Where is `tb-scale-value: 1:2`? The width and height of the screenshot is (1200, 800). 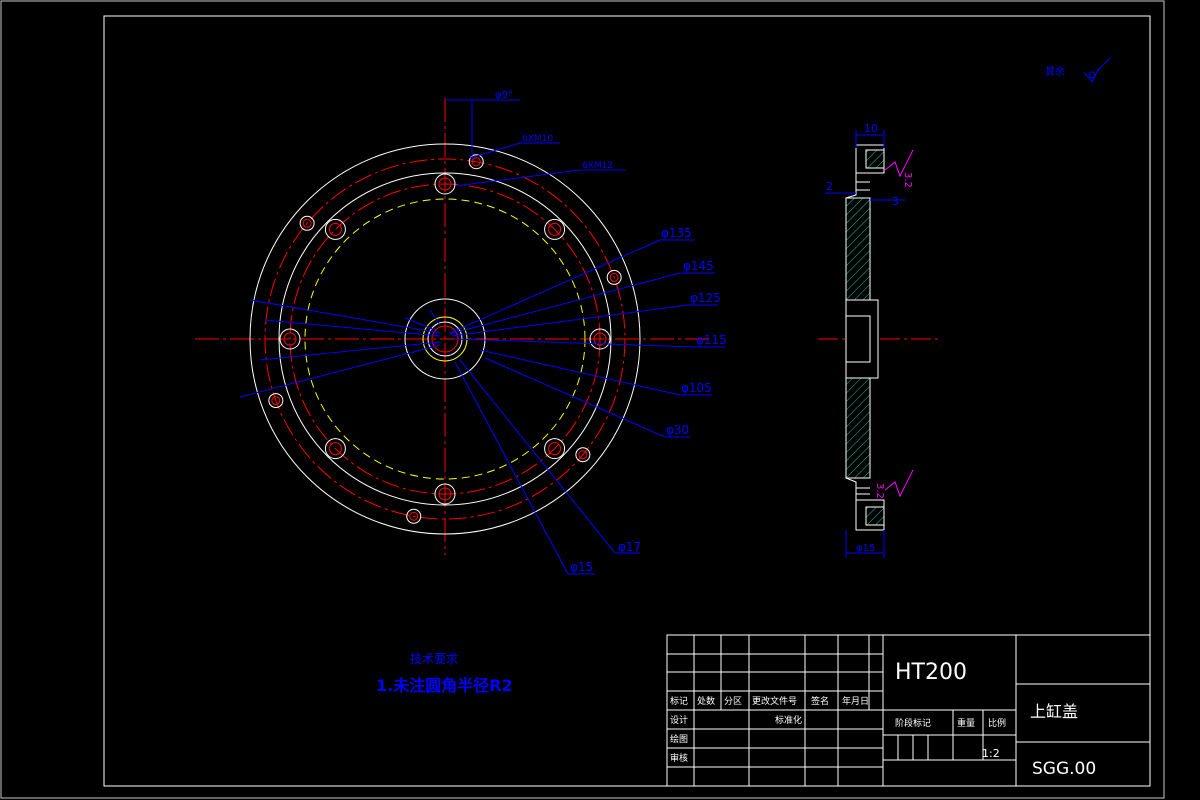 tb-scale-value: 1:2 is located at coordinates (991, 753).